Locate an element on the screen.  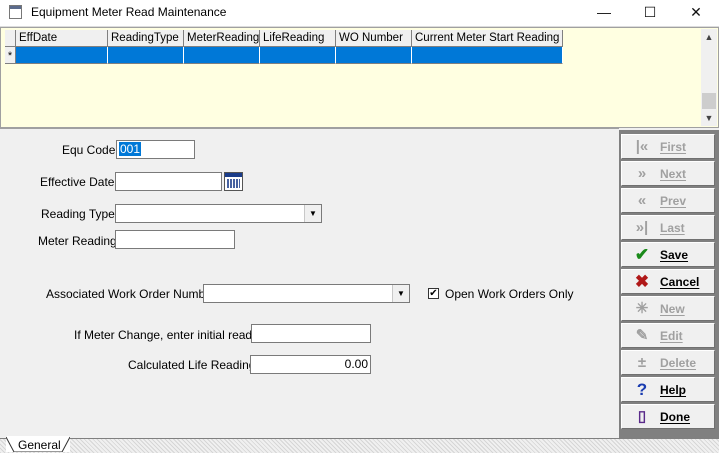
equ-code-field: 001 is located at coordinates (155, 149).